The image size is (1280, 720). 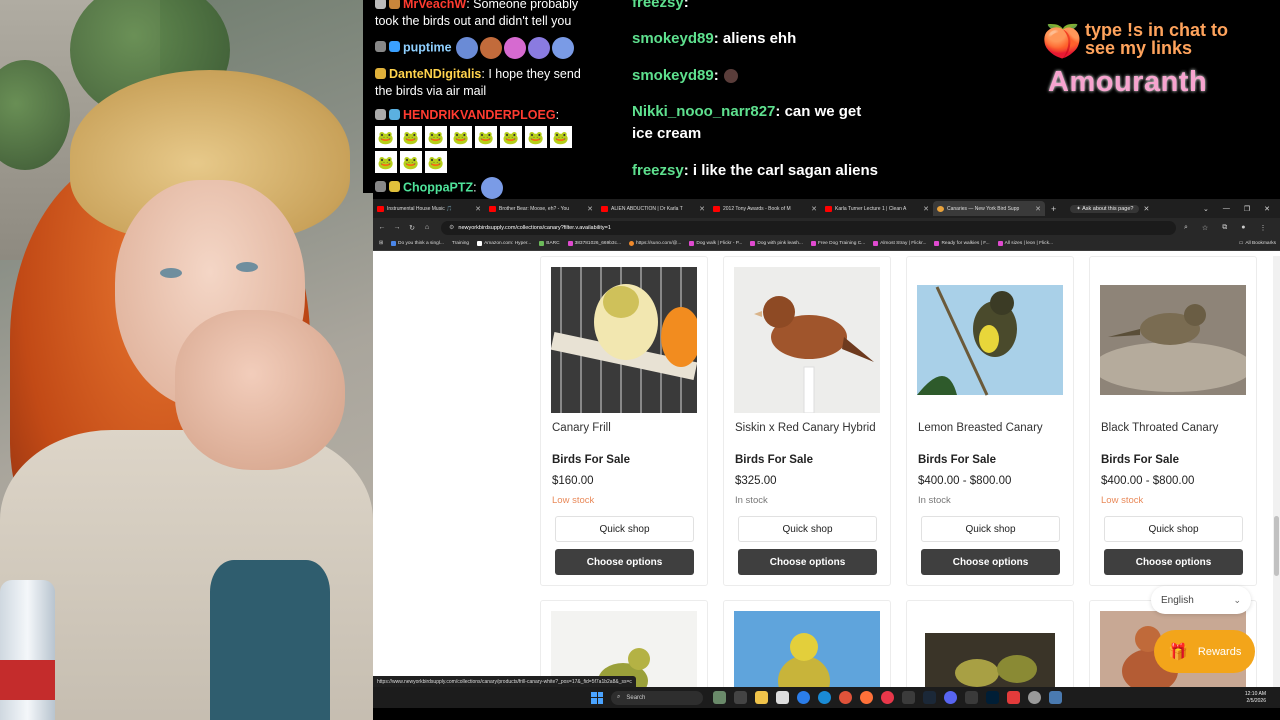 I want to click on page-scrollbar, so click(x=1276, y=471).